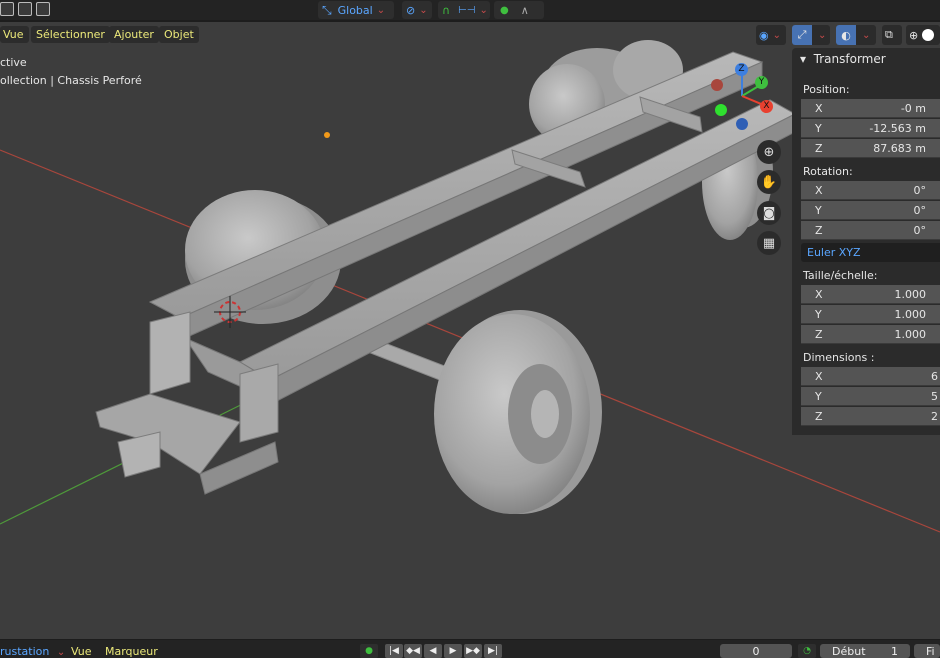 The width and height of the screenshot is (940, 658). I want to click on jump-start-icon: |◀, so click(394, 651).